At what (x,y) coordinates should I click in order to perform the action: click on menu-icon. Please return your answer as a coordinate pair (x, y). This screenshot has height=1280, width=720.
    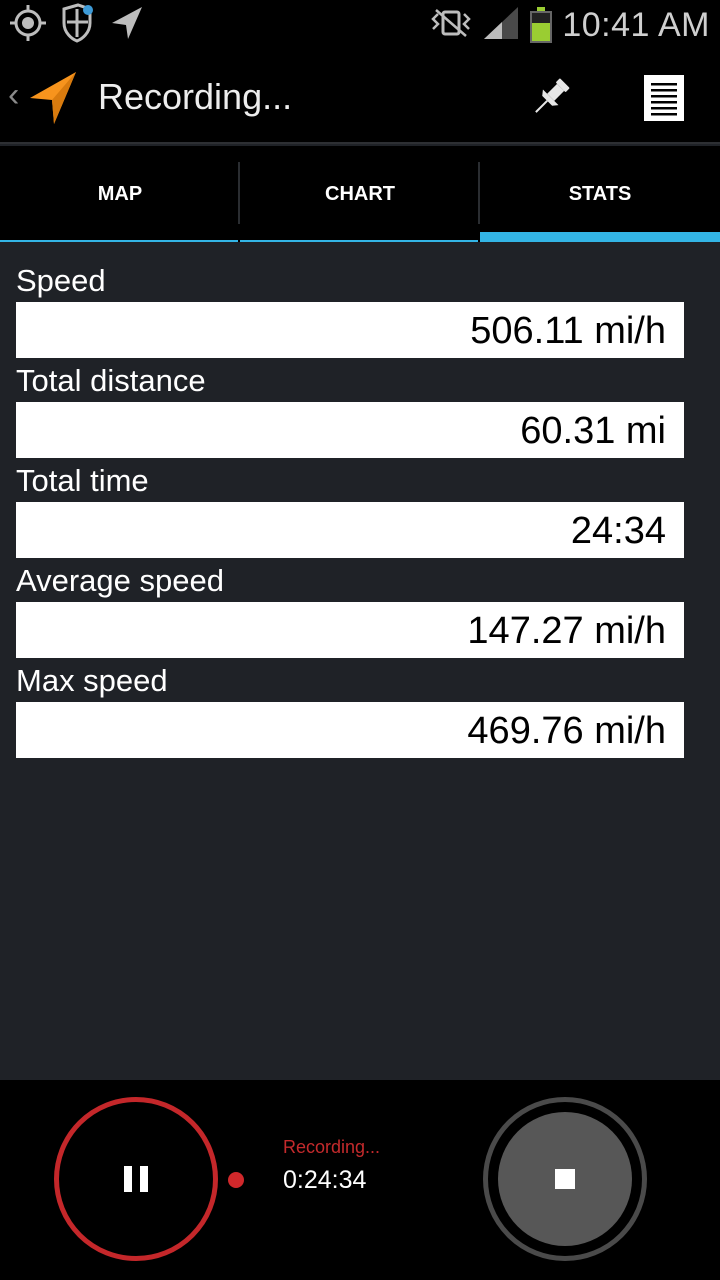
    Looking at the image, I should click on (664, 100).